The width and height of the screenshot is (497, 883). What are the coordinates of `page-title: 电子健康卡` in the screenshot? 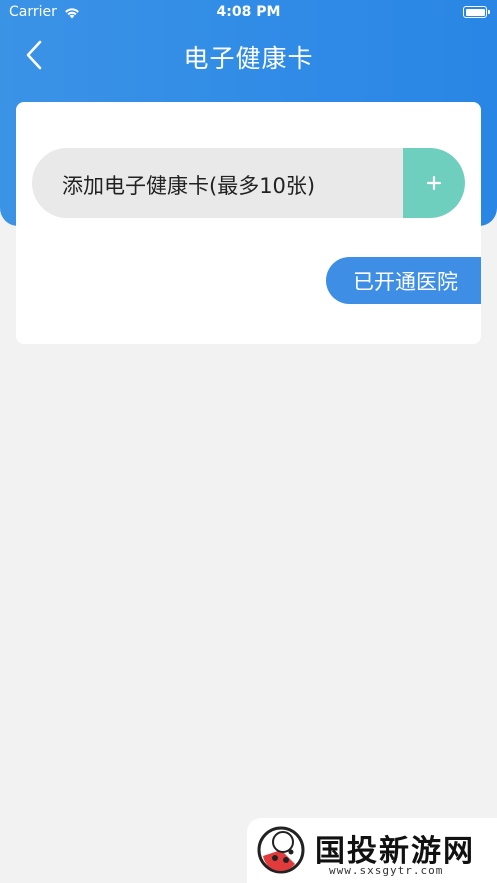 It's located at (248, 58).